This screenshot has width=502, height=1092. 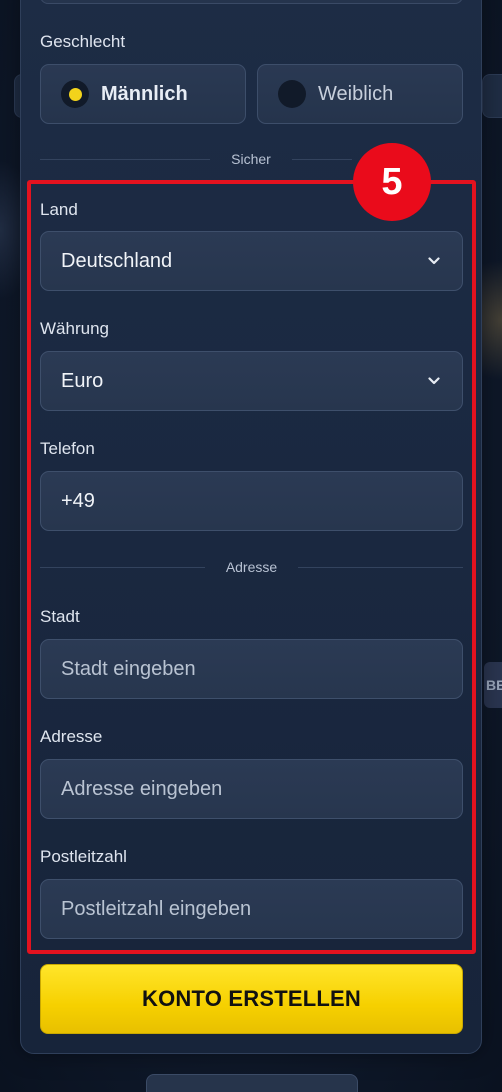 What do you see at coordinates (251, 999) in the screenshot?
I see `create-account-button: KONTO ERSTELLEN` at bounding box center [251, 999].